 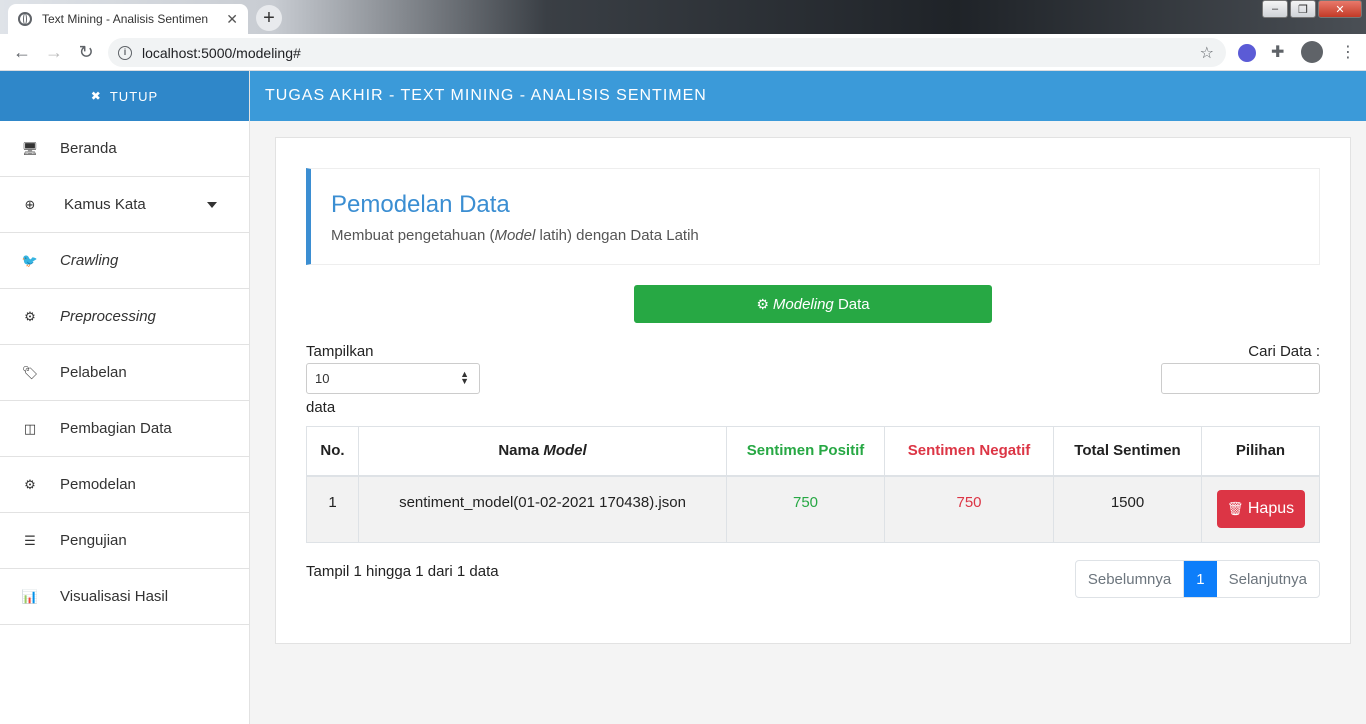 What do you see at coordinates (464, 377) in the screenshot?
I see `select-arrows-icon: ▲ ▼` at bounding box center [464, 377].